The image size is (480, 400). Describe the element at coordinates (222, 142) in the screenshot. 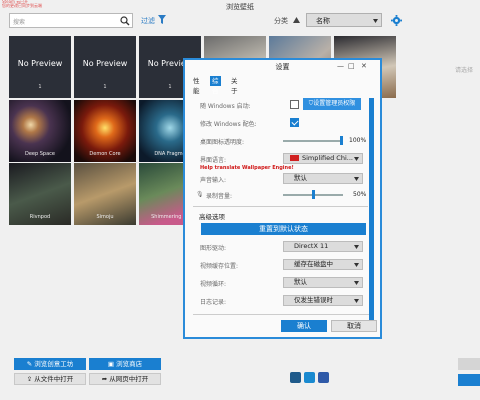

I see `icon-opacity-label: 桌面图标透明度:` at that location.